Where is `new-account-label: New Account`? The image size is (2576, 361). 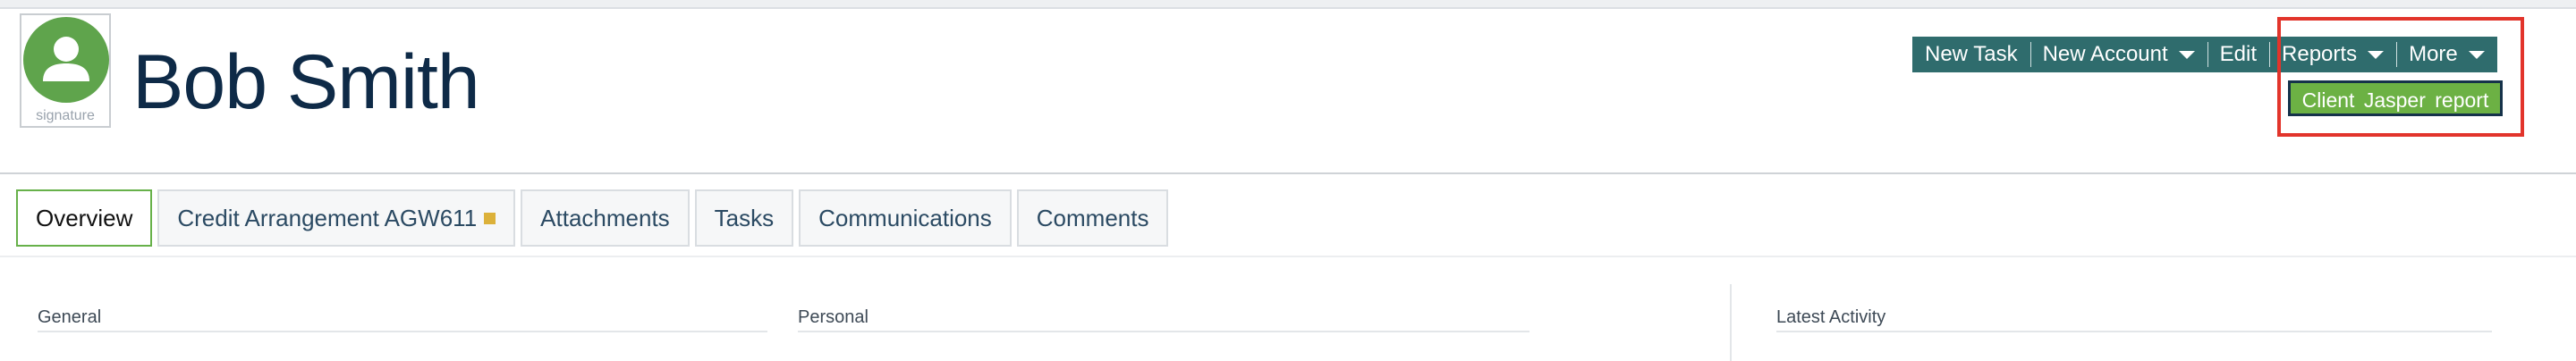 new-account-label: New Account is located at coordinates (2105, 54).